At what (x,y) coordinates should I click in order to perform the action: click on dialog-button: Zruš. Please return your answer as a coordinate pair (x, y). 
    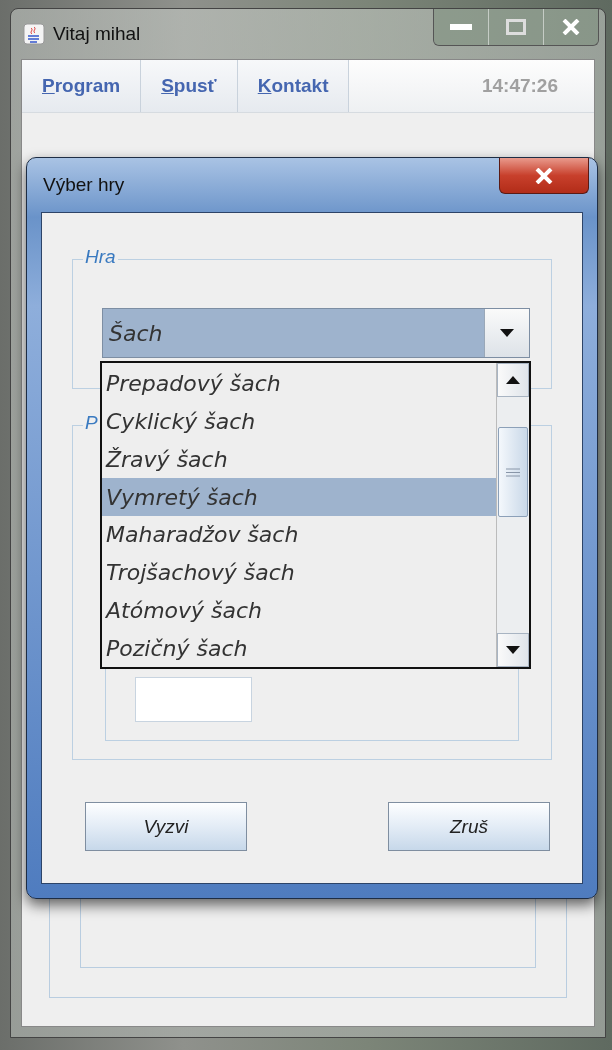
    Looking at the image, I should click on (469, 826).